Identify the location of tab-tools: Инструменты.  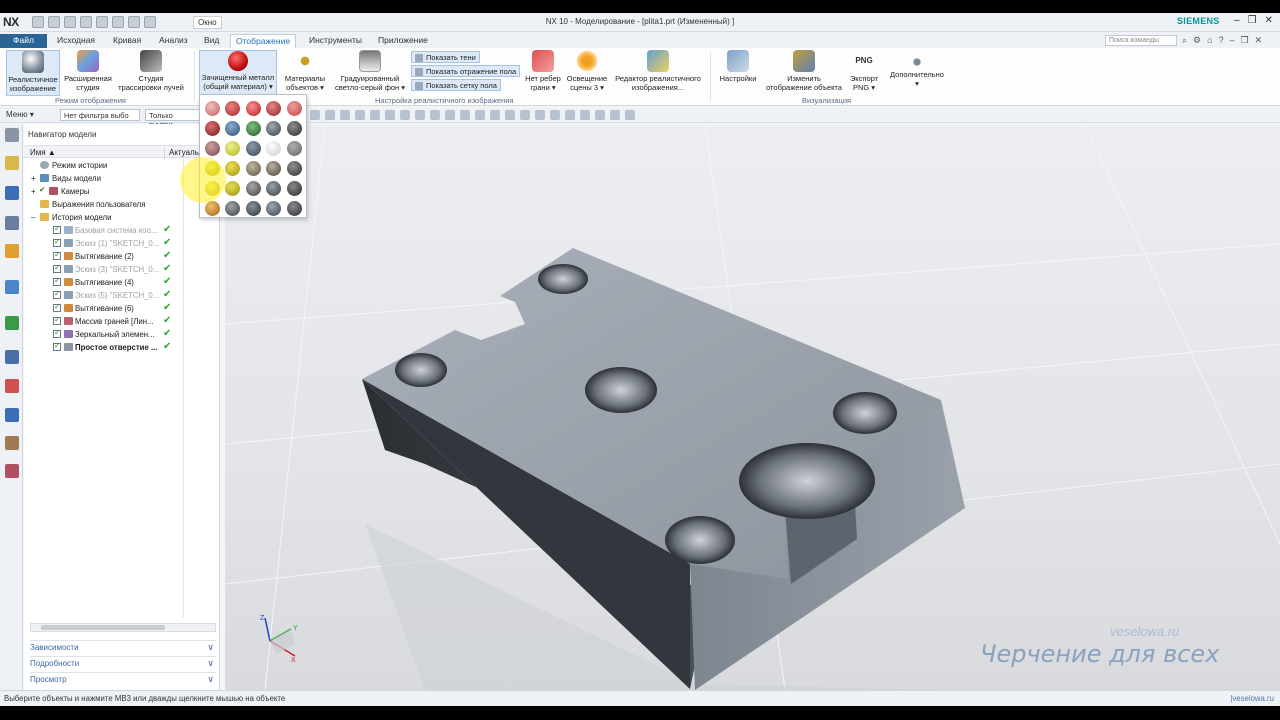
(335, 41).